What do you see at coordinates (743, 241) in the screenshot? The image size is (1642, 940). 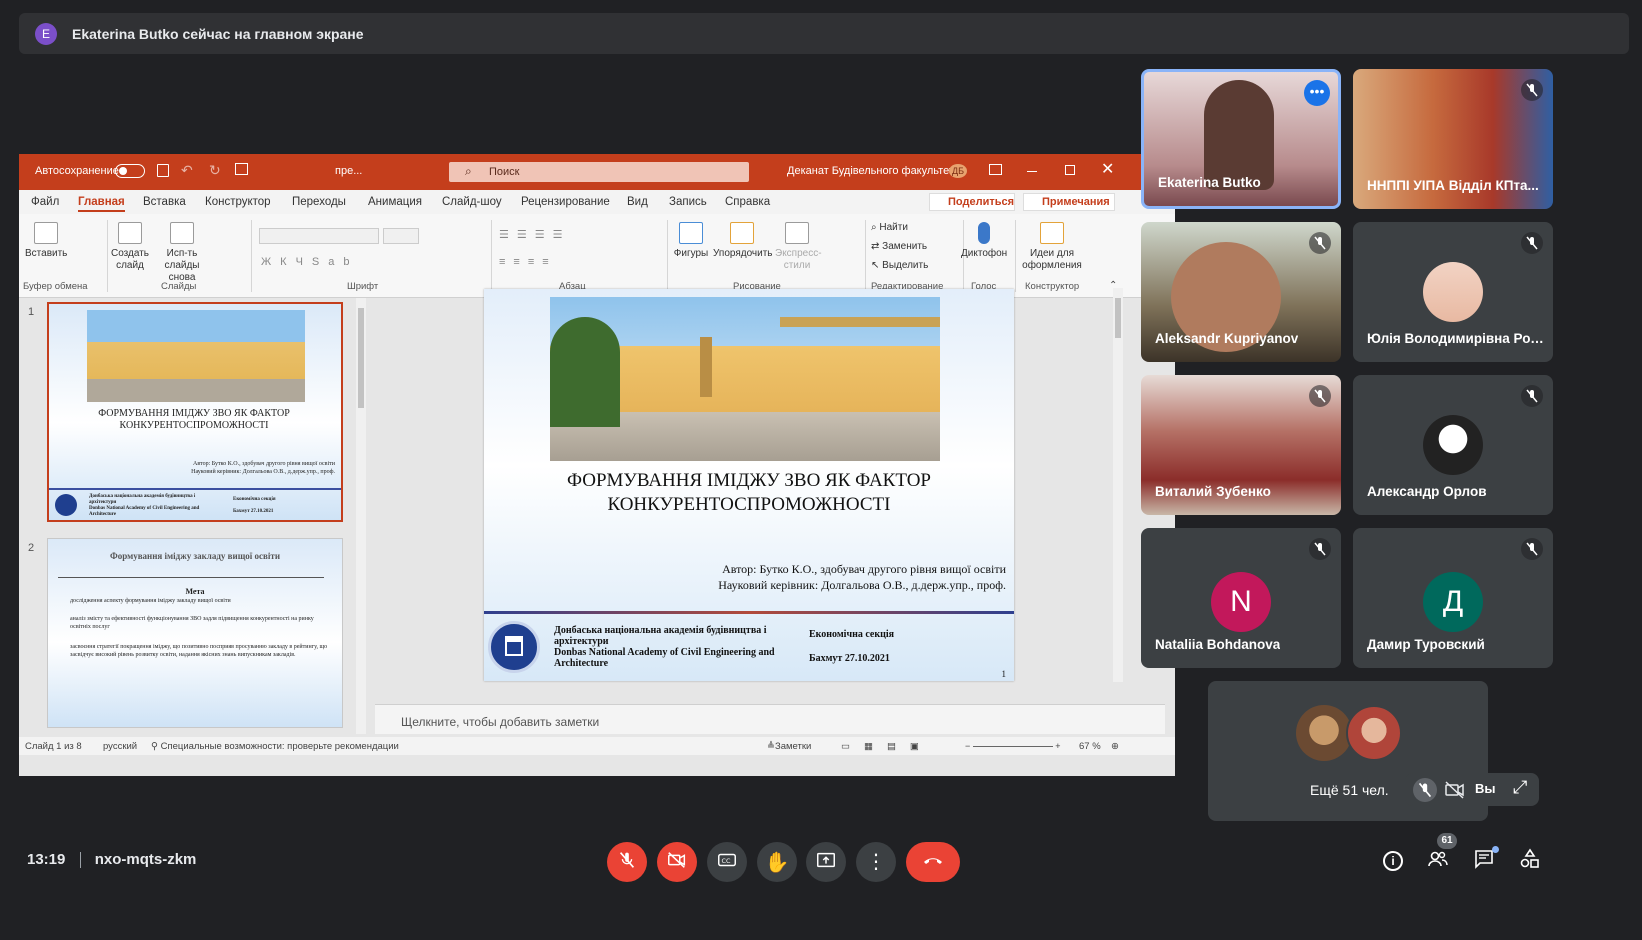 I see `arrange-button: Упорядочить` at bounding box center [743, 241].